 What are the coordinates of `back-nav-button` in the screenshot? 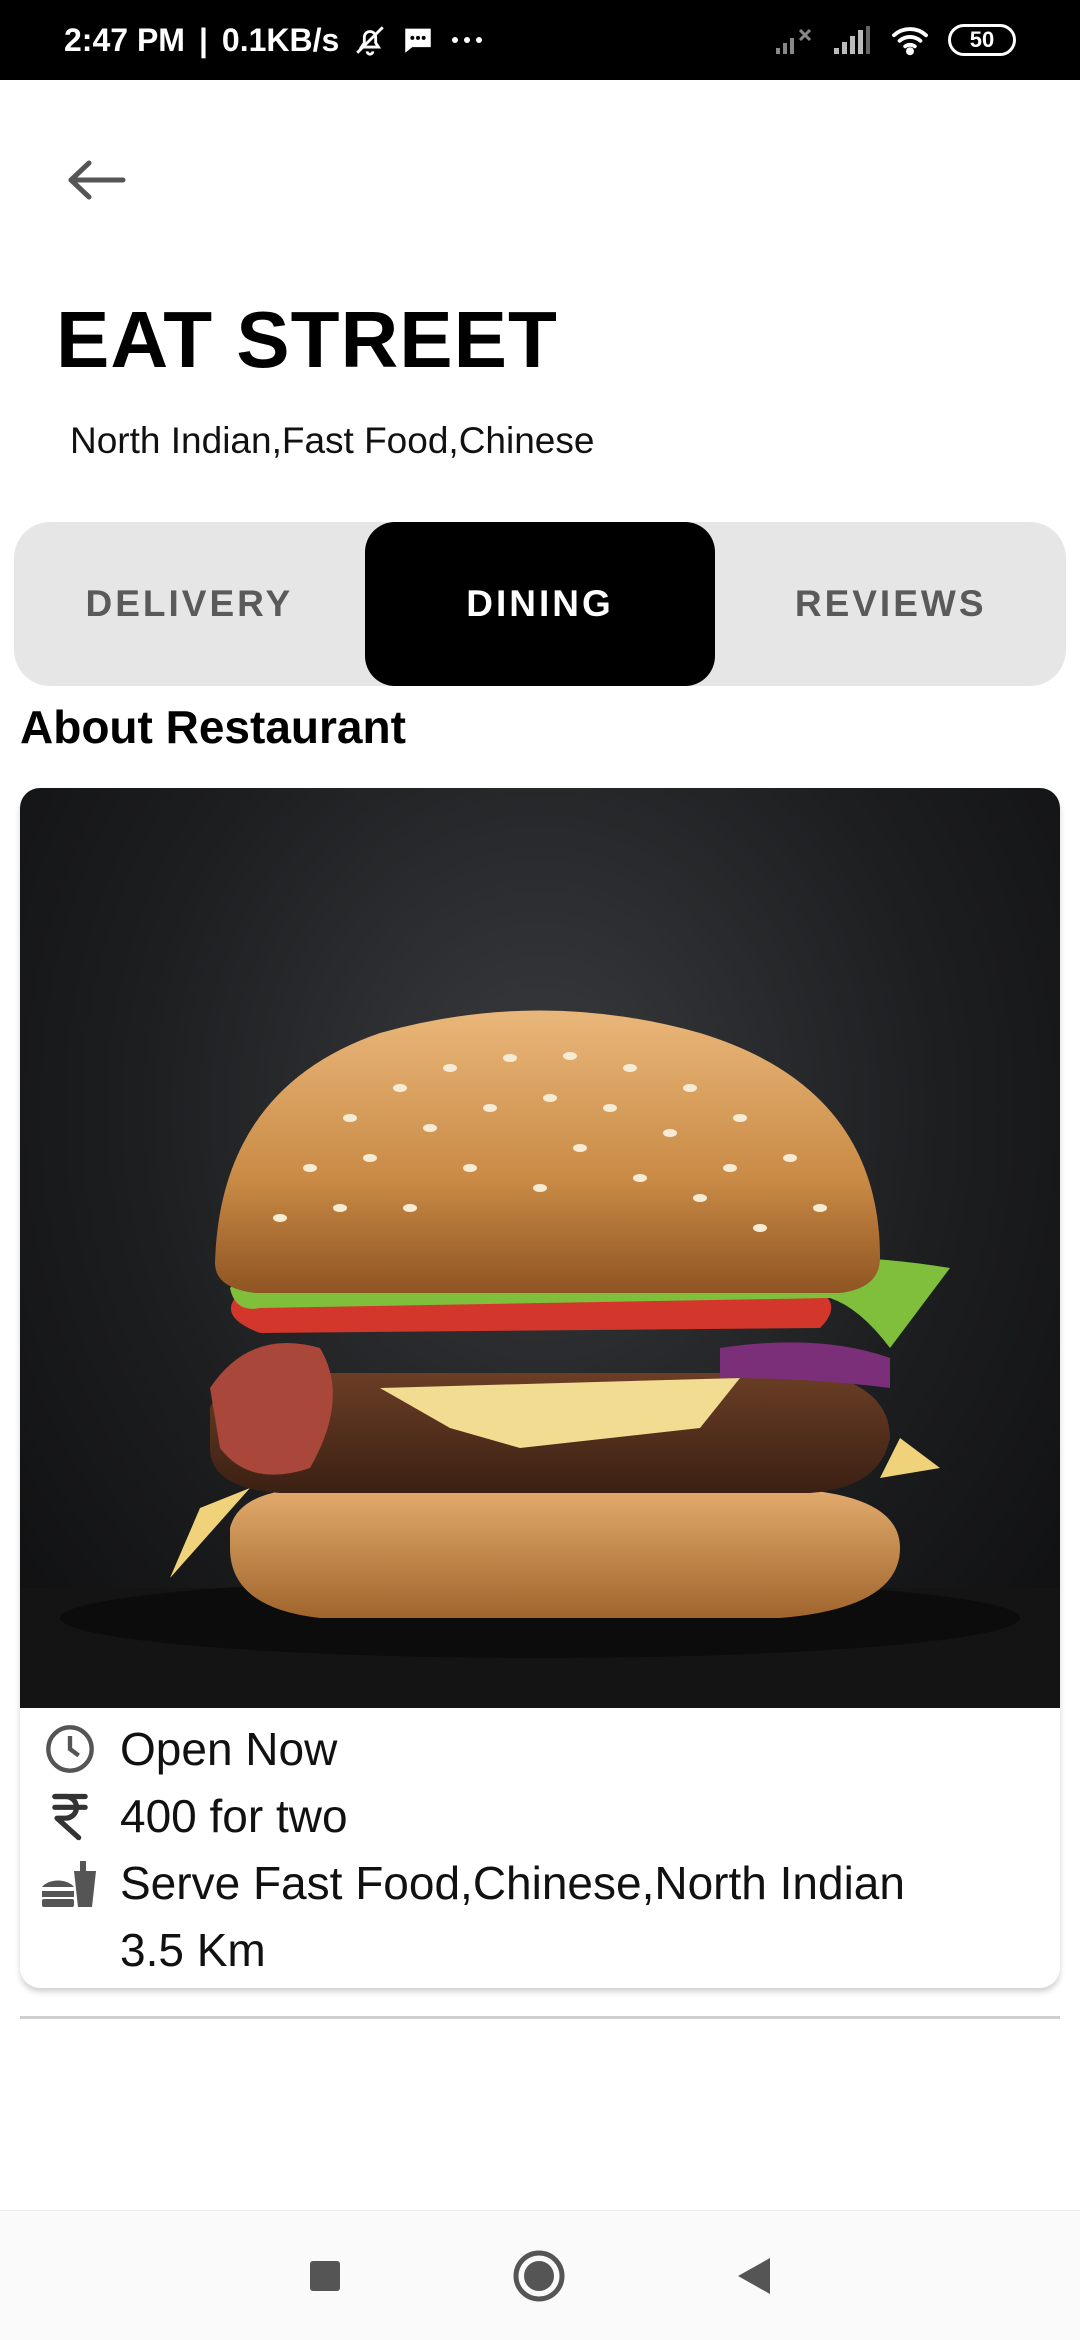 It's located at (754, 2276).